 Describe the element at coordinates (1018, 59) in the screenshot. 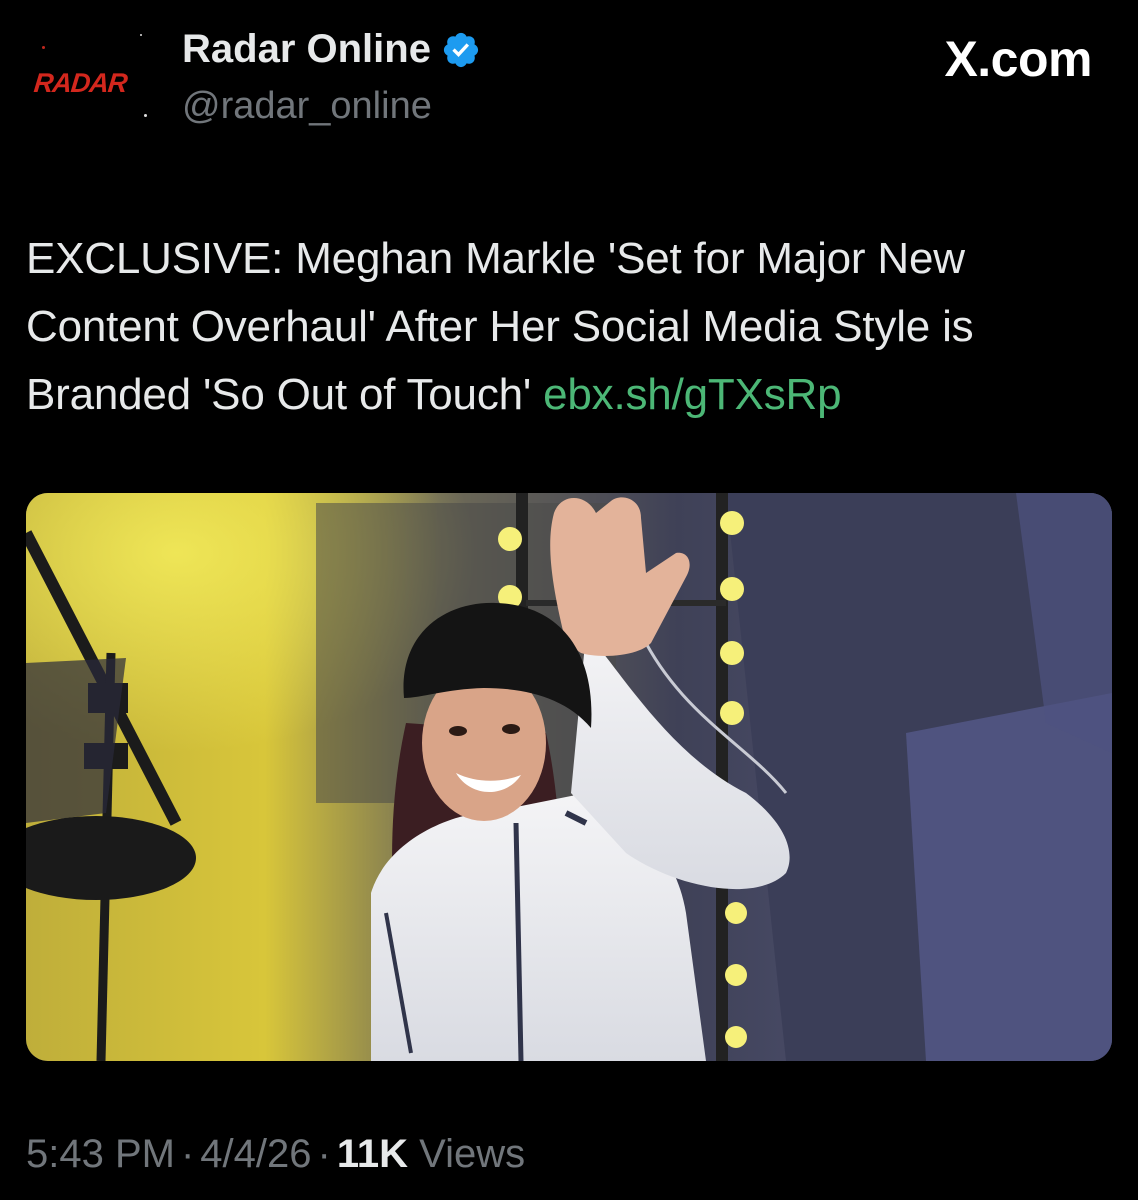

I see `site-watermark: X.com` at that location.